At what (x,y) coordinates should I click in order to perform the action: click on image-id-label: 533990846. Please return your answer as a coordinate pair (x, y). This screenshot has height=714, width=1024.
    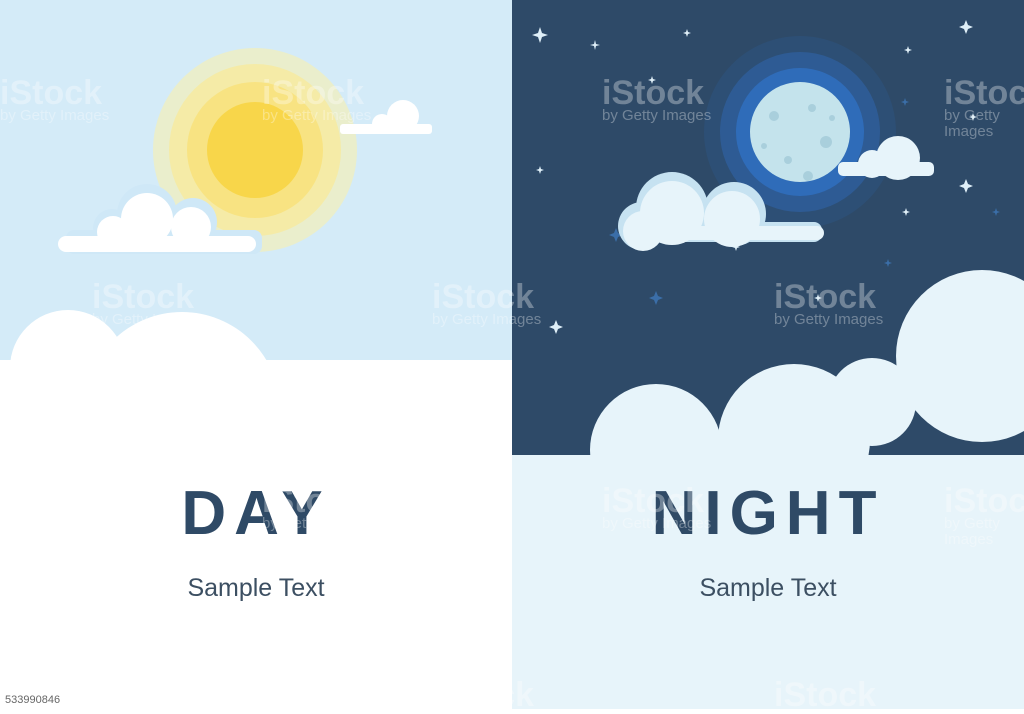
    Looking at the image, I should click on (33, 700).